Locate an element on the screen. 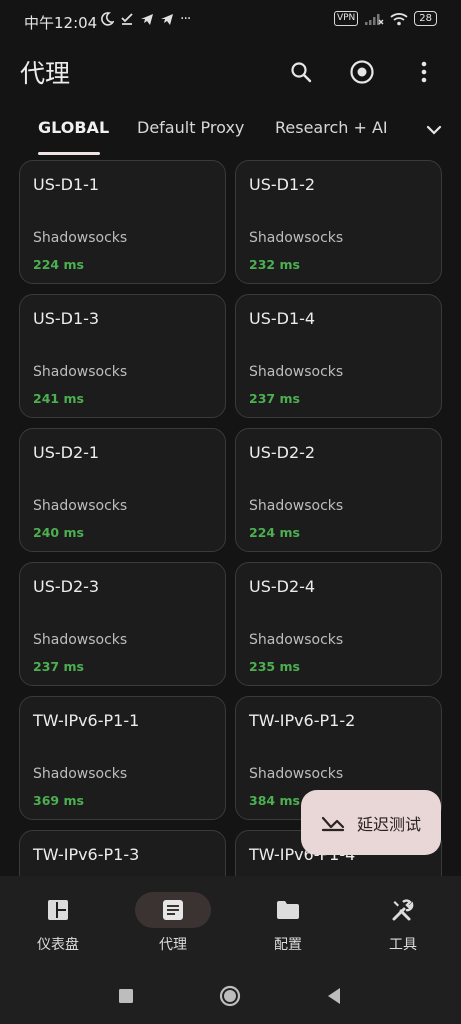  nav-pill-active is located at coordinates (173, 910).